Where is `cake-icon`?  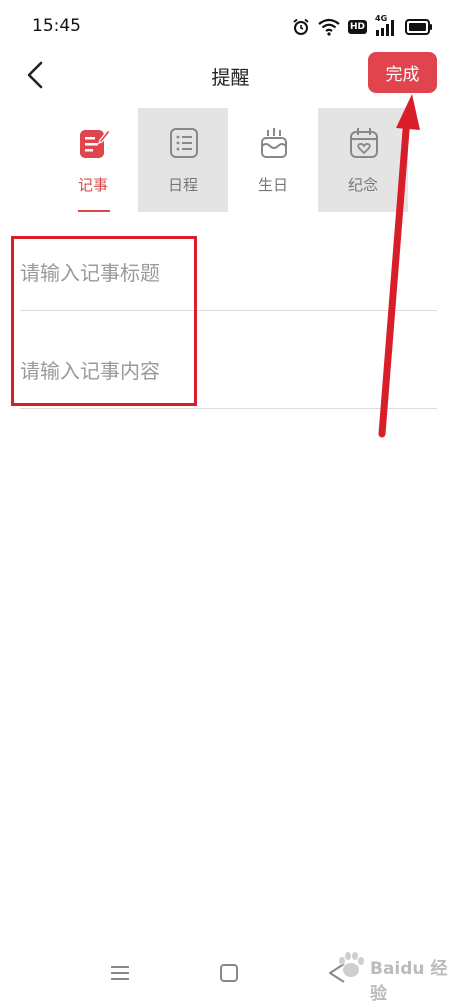 cake-icon is located at coordinates (274, 143).